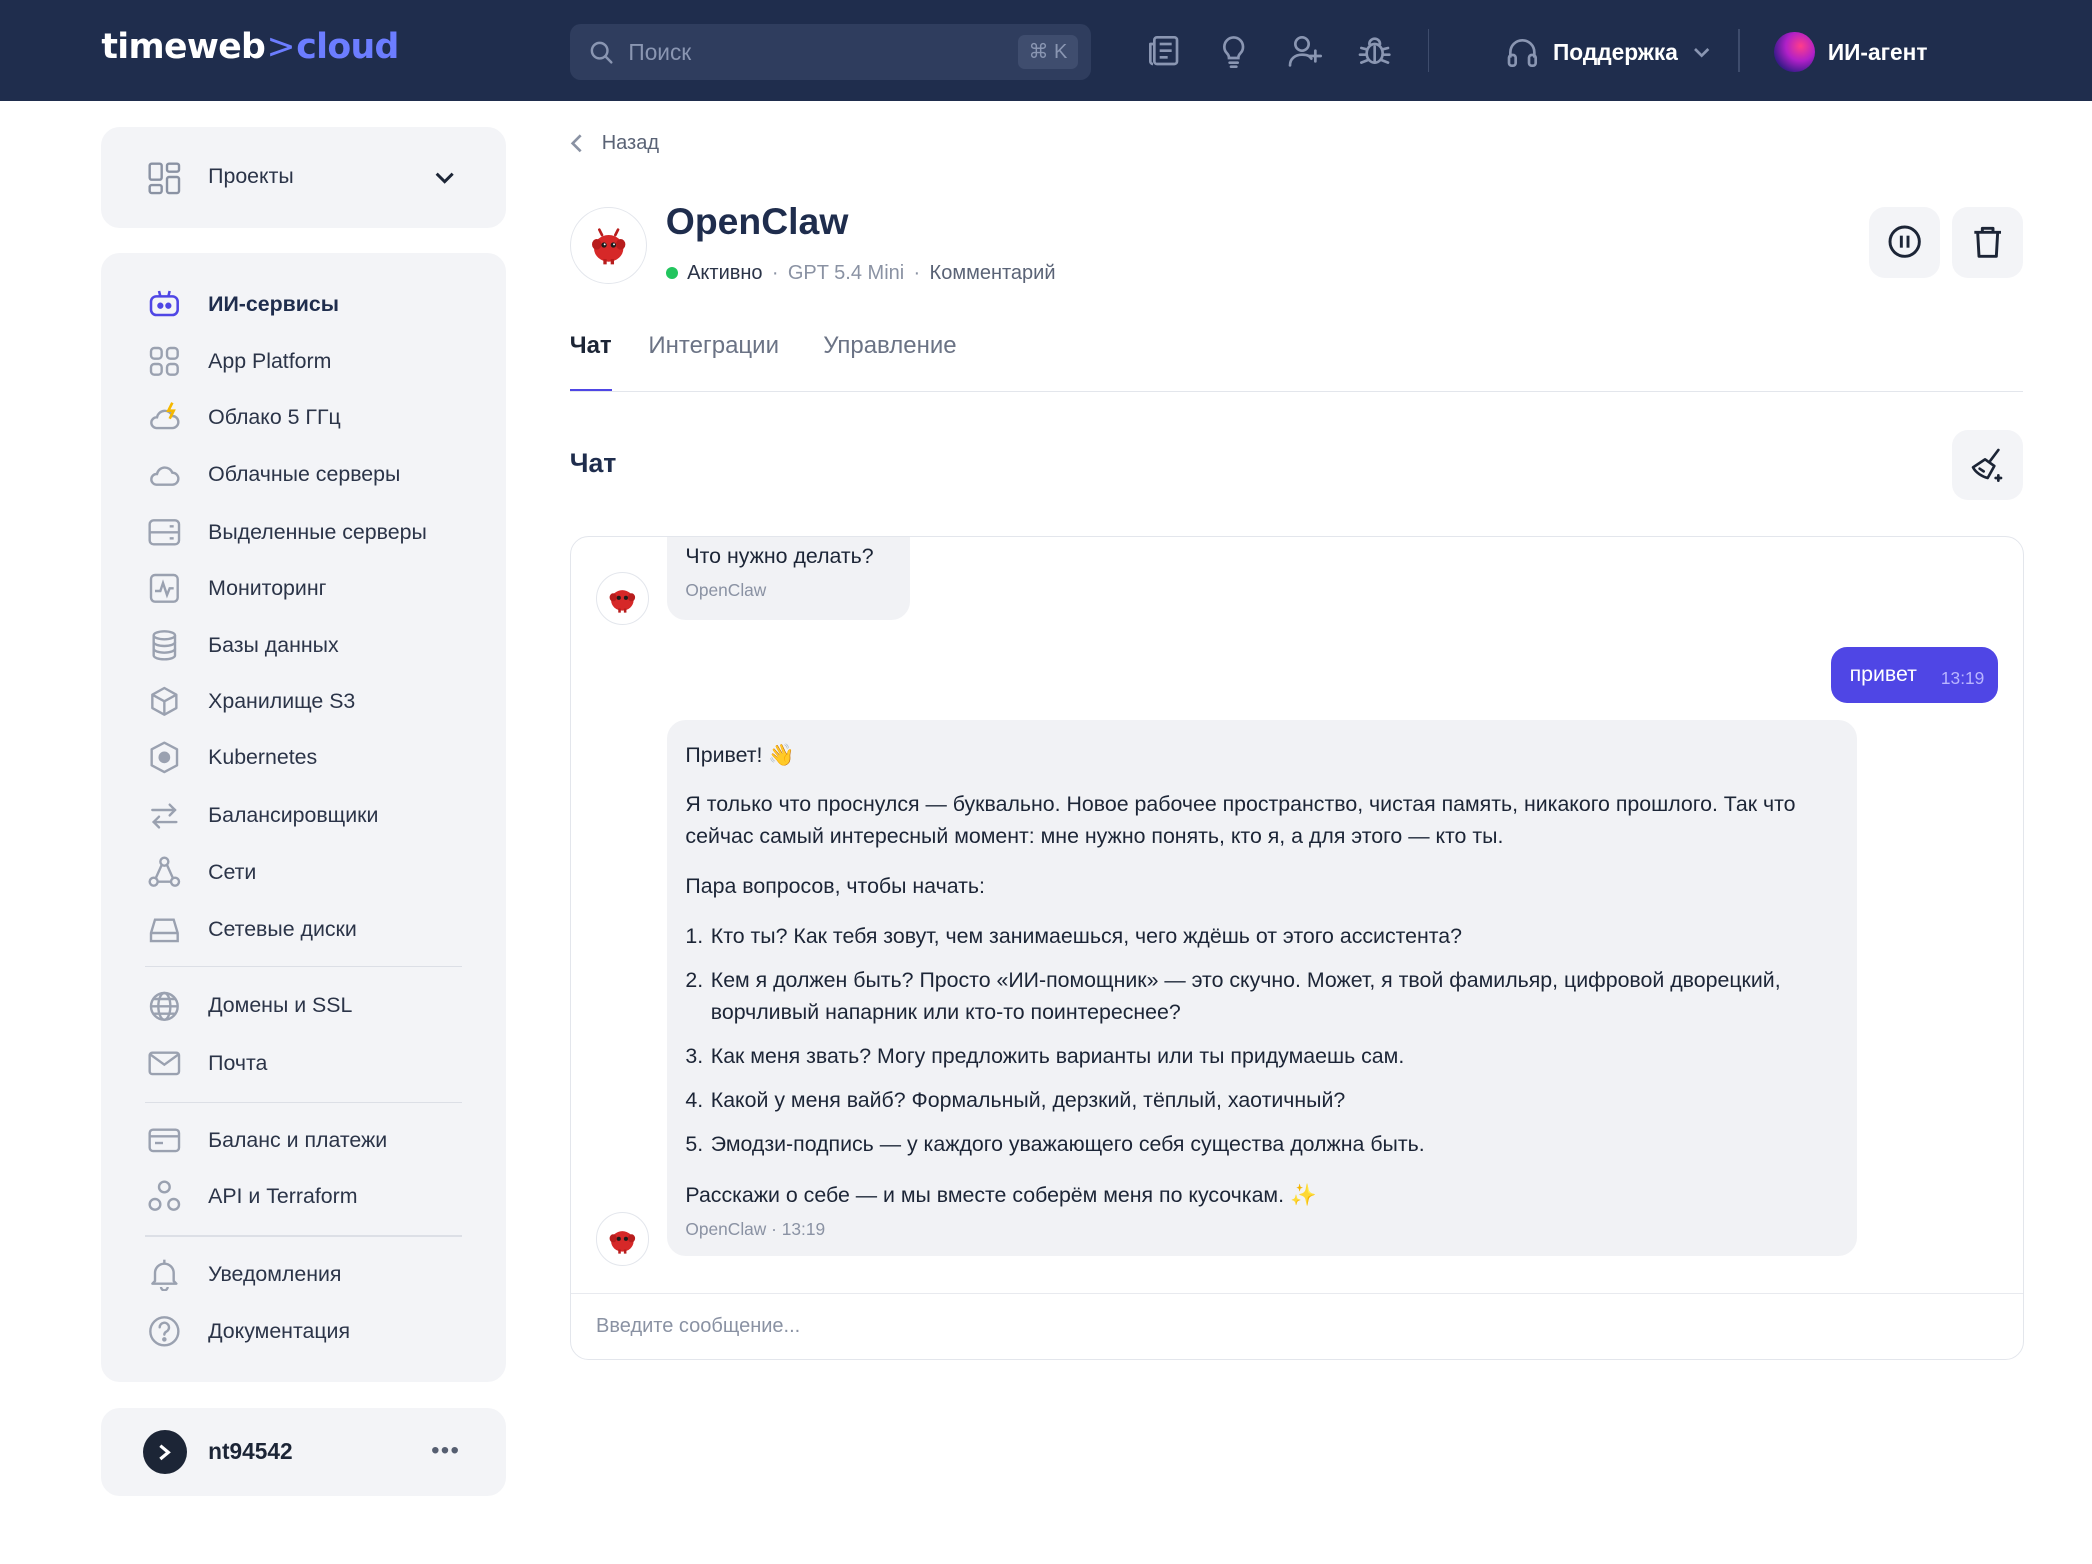  I want to click on news-icon, so click(1163, 50).